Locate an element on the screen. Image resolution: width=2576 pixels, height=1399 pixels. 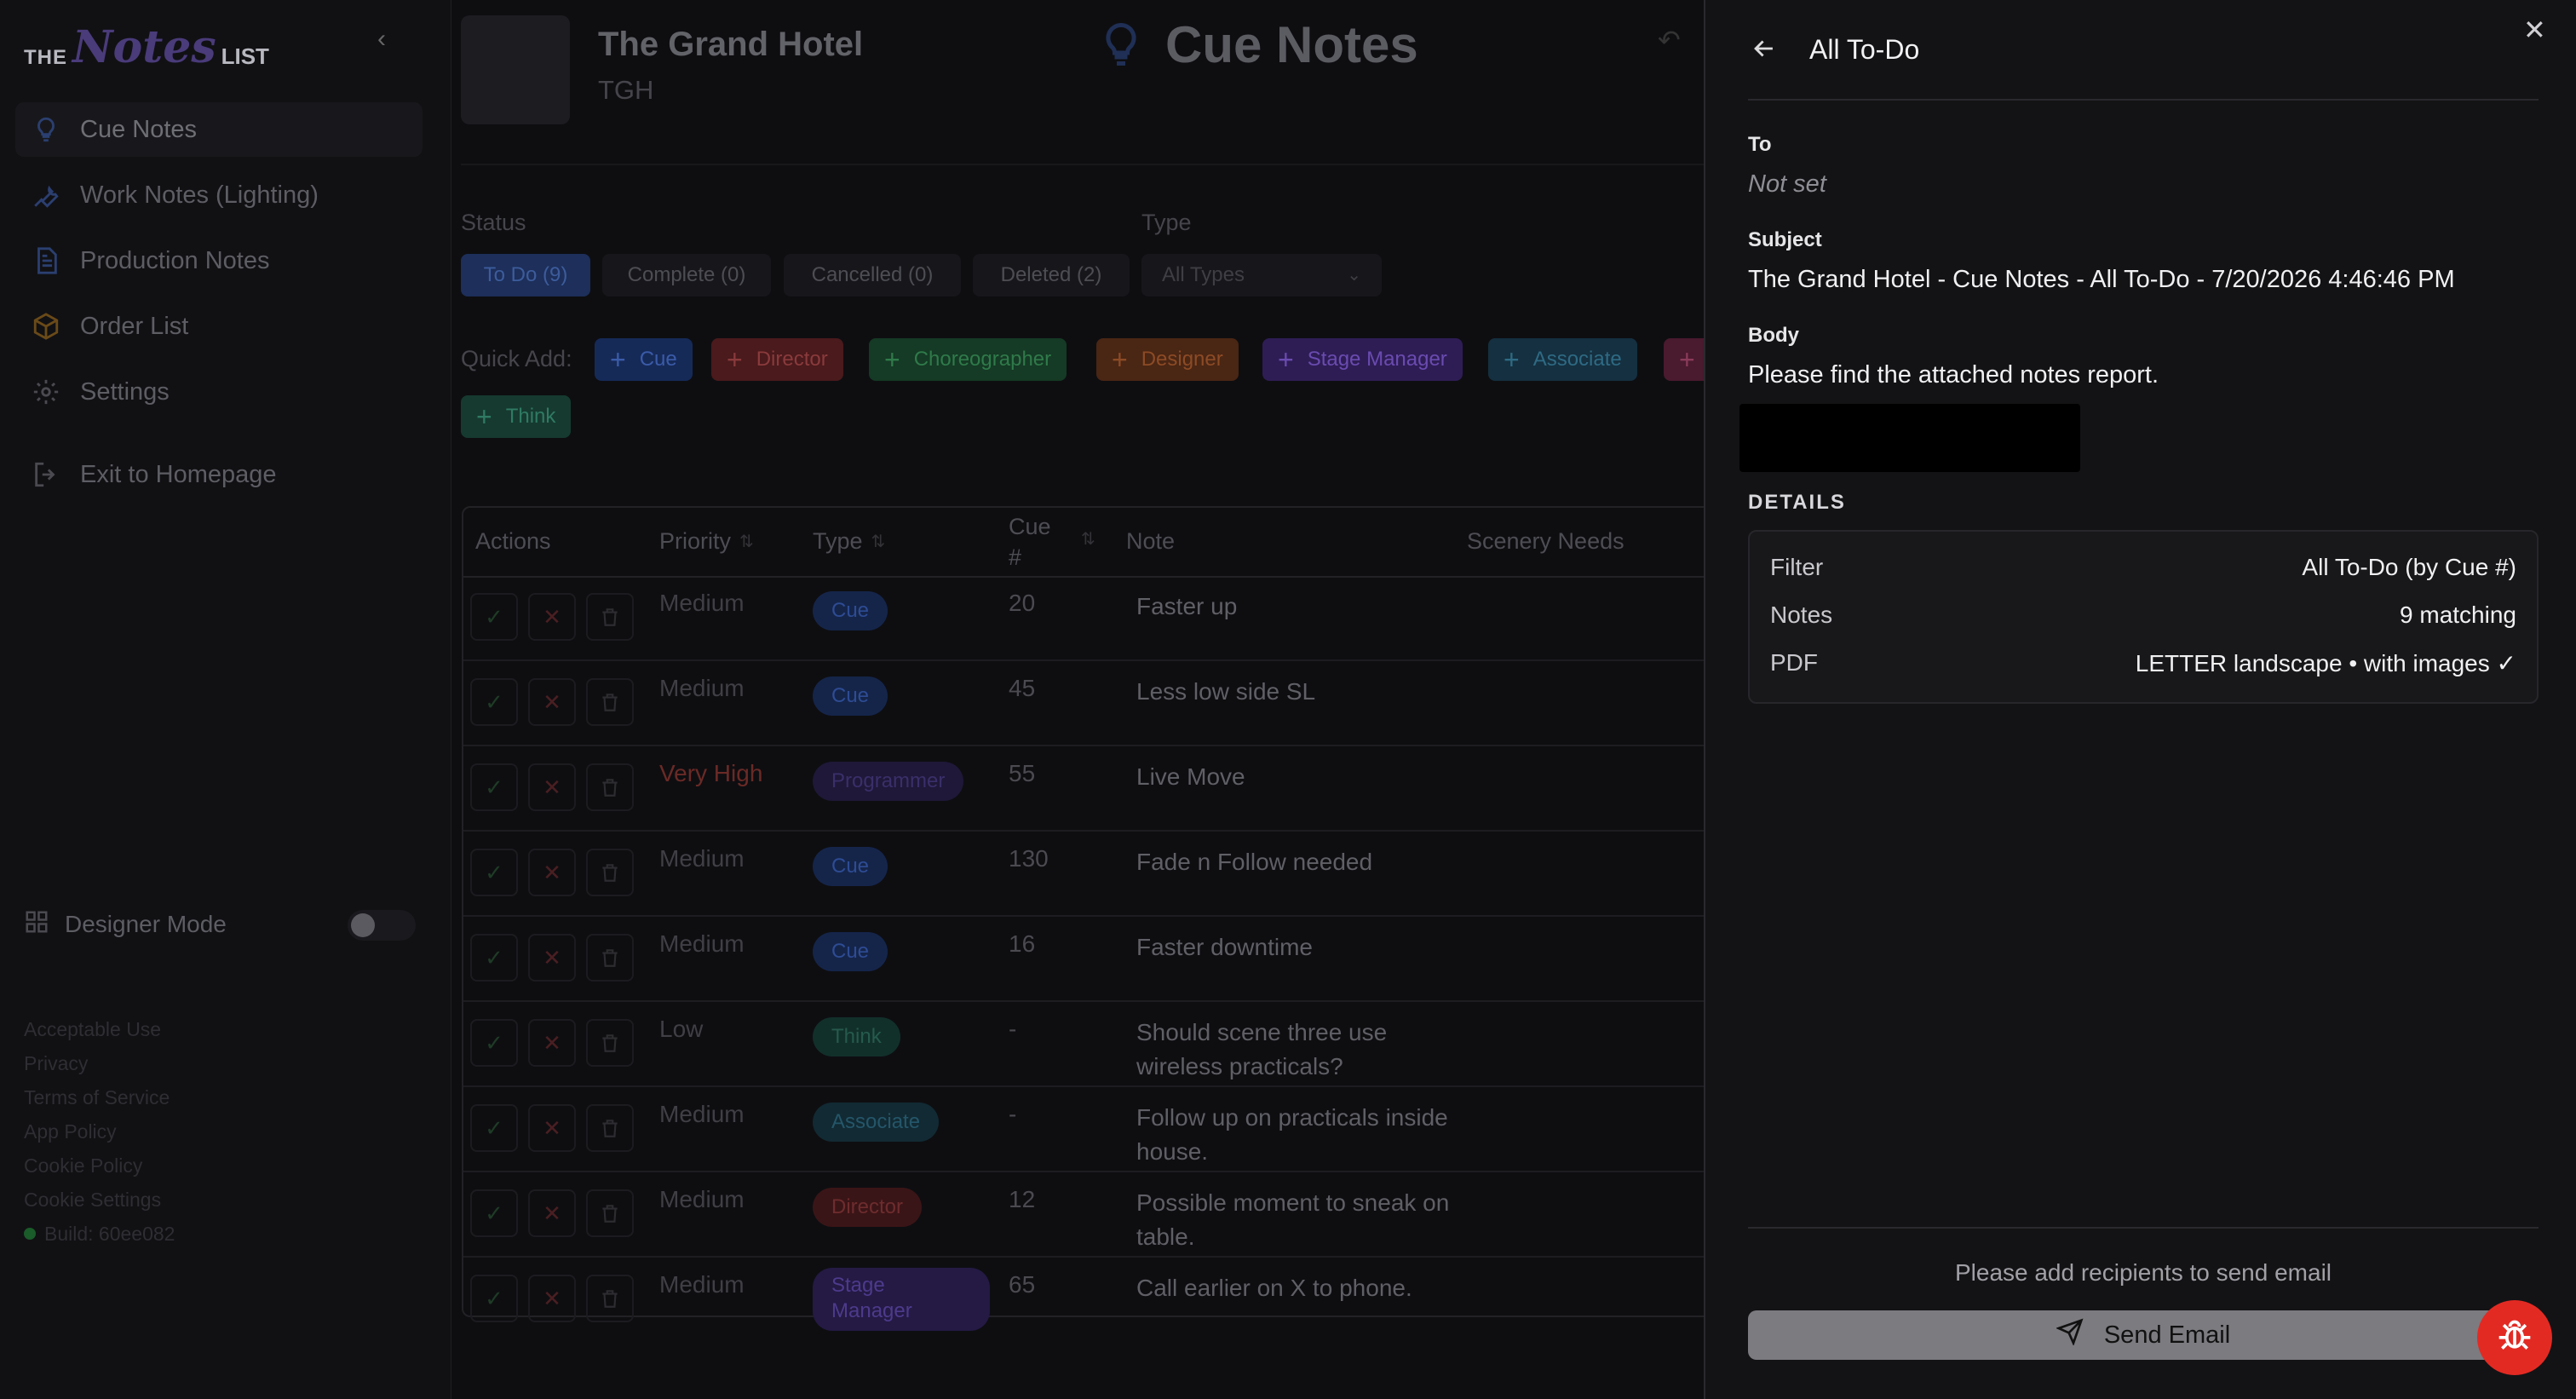
column-header-priority: Priority ⇅ is located at coordinates (707, 541).